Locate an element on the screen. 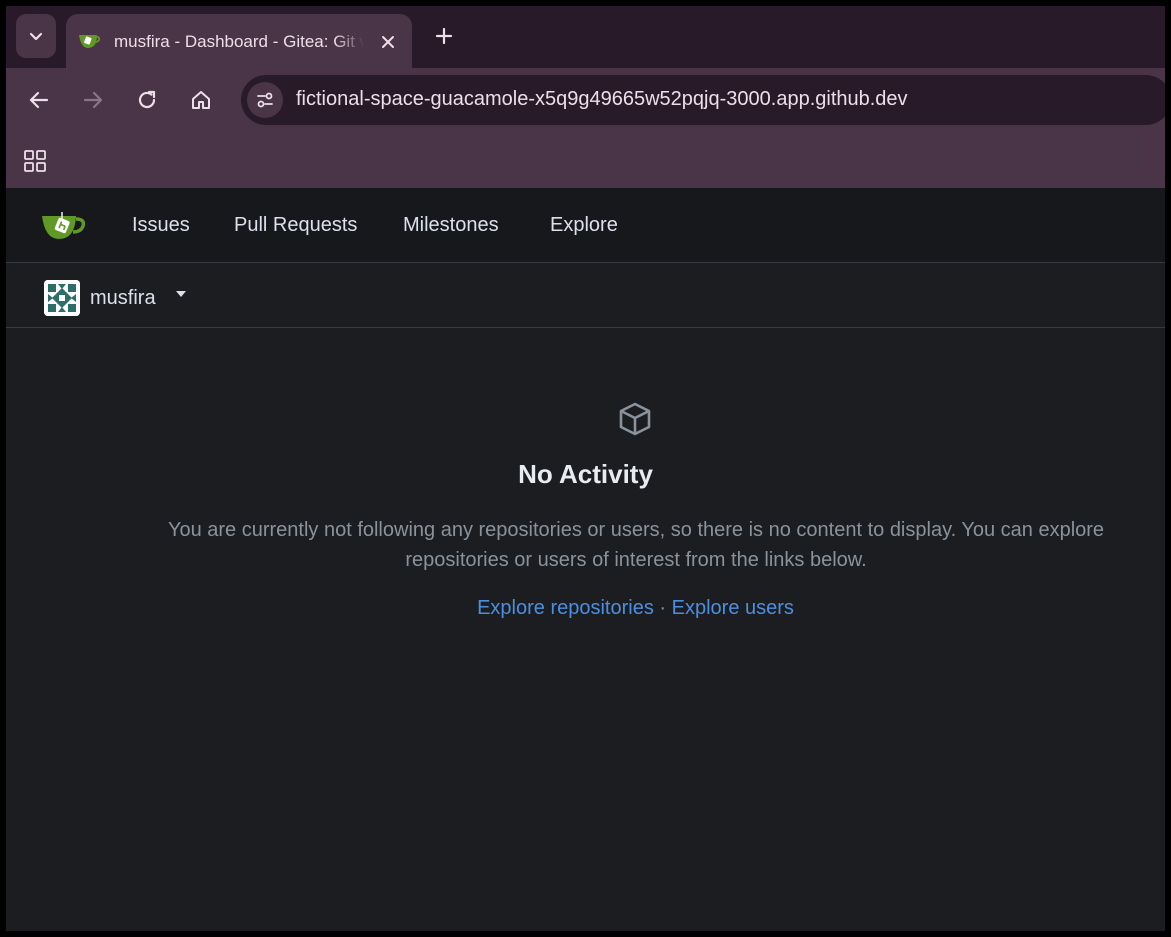 Image resolution: width=1171 pixels, height=937 pixels. empty-state-links: Explore repositories · Explore users is located at coordinates (585, 608).